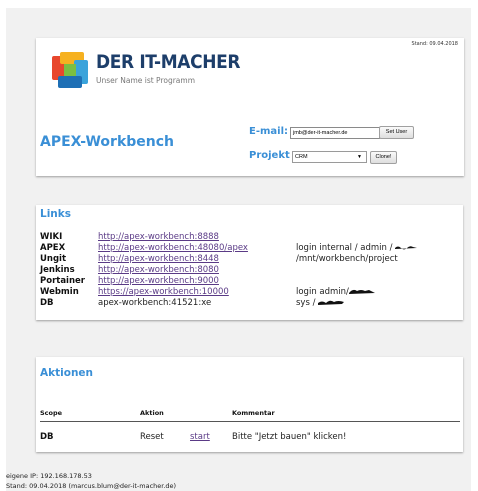 The width and height of the screenshot is (478, 491). I want to click on table-divider, so click(250, 421).